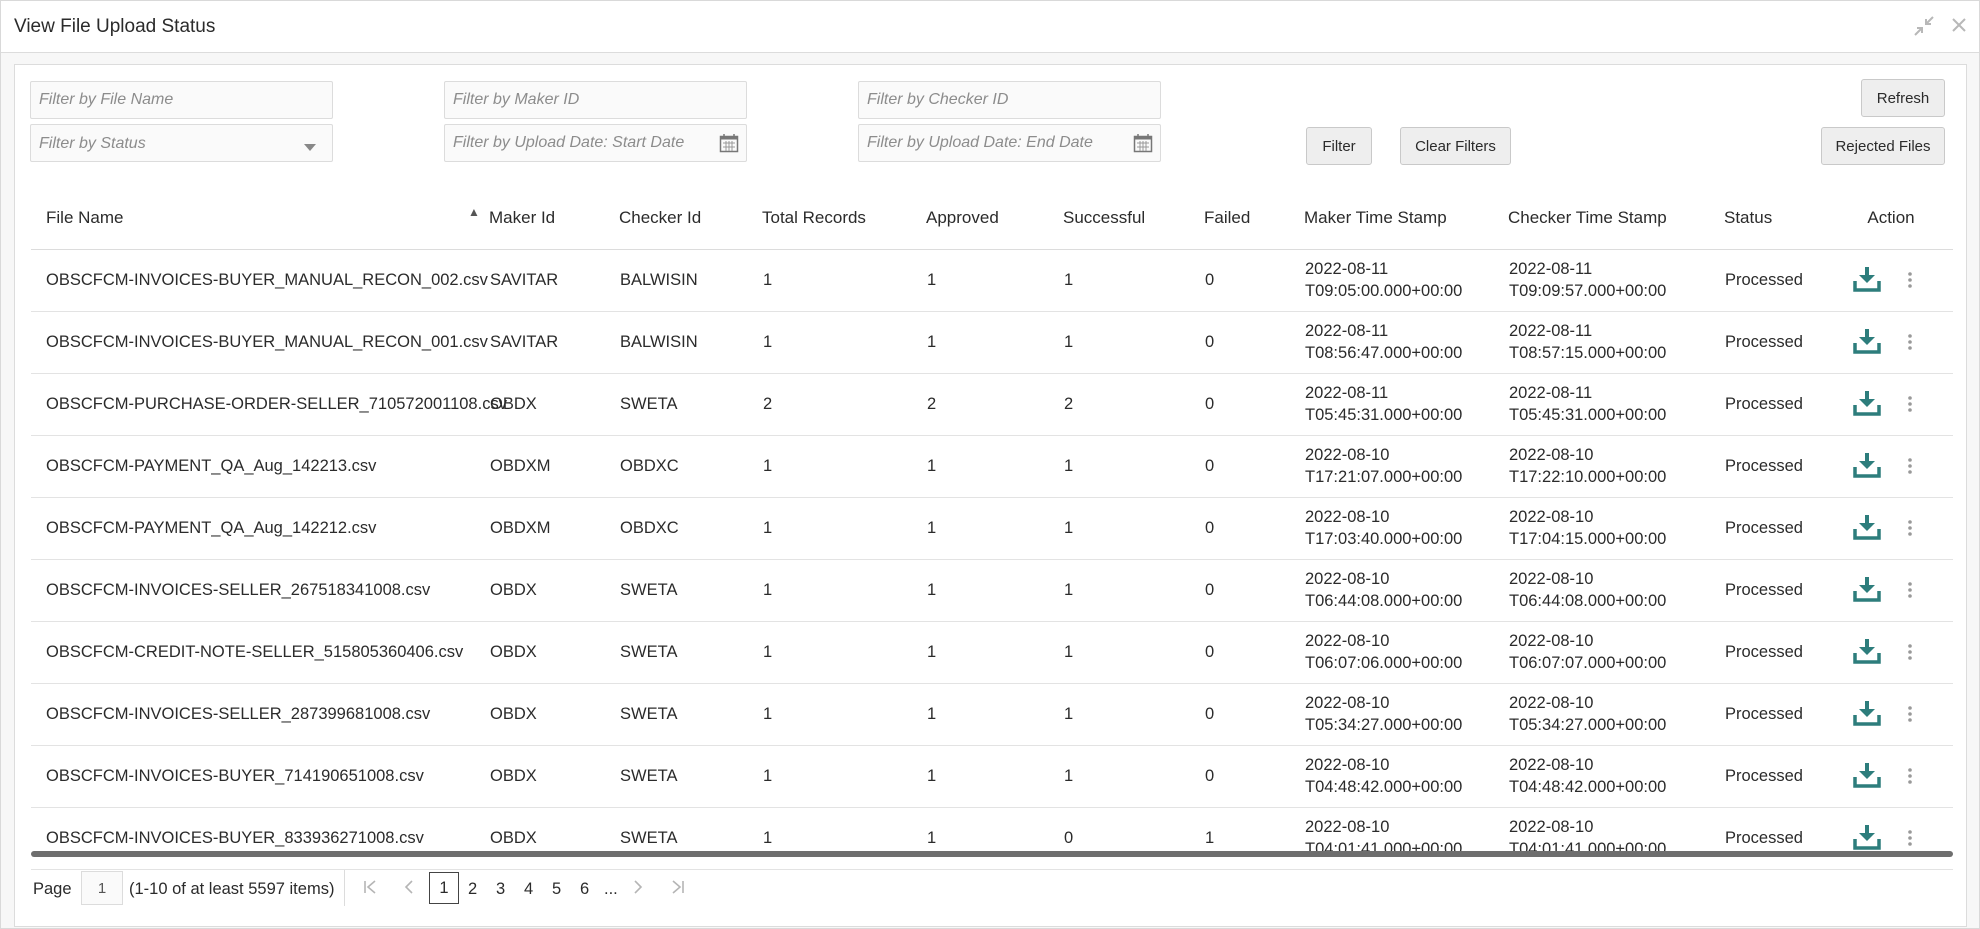  What do you see at coordinates (1924, 28) in the screenshot?
I see `collapse-icon` at bounding box center [1924, 28].